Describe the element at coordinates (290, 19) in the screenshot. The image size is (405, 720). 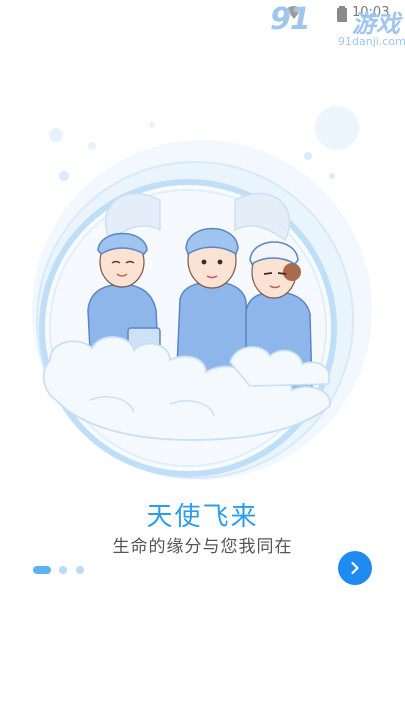
I see `watermark-logo: 91` at that location.